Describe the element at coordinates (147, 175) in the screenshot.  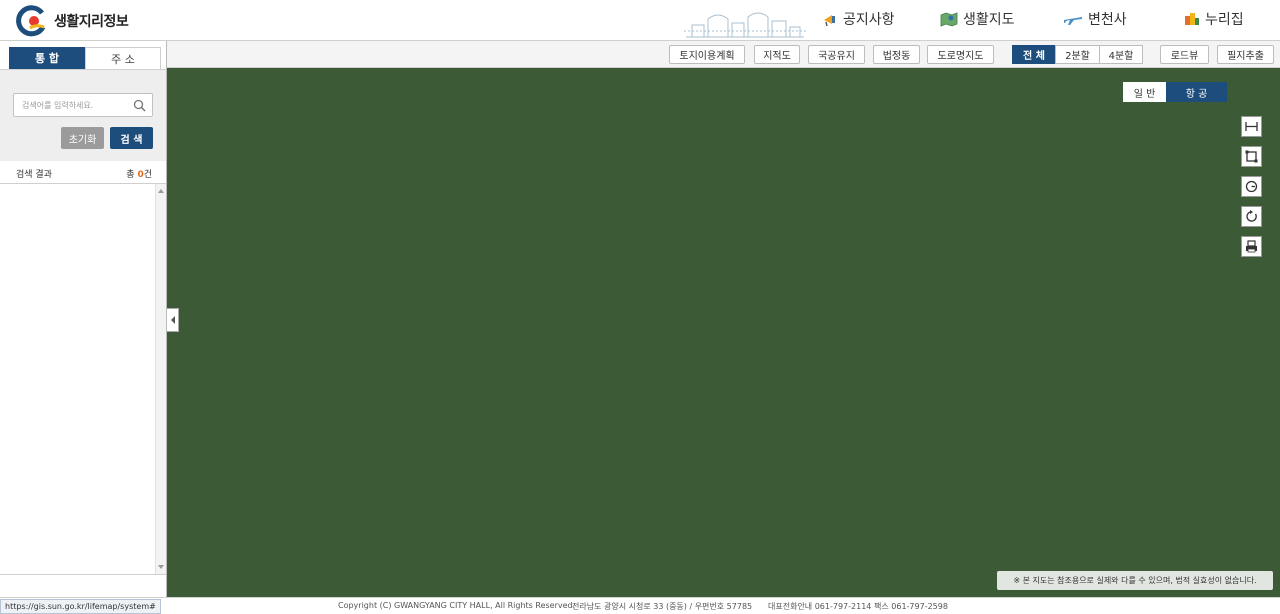
I see `results-count-suffix: 건` at that location.